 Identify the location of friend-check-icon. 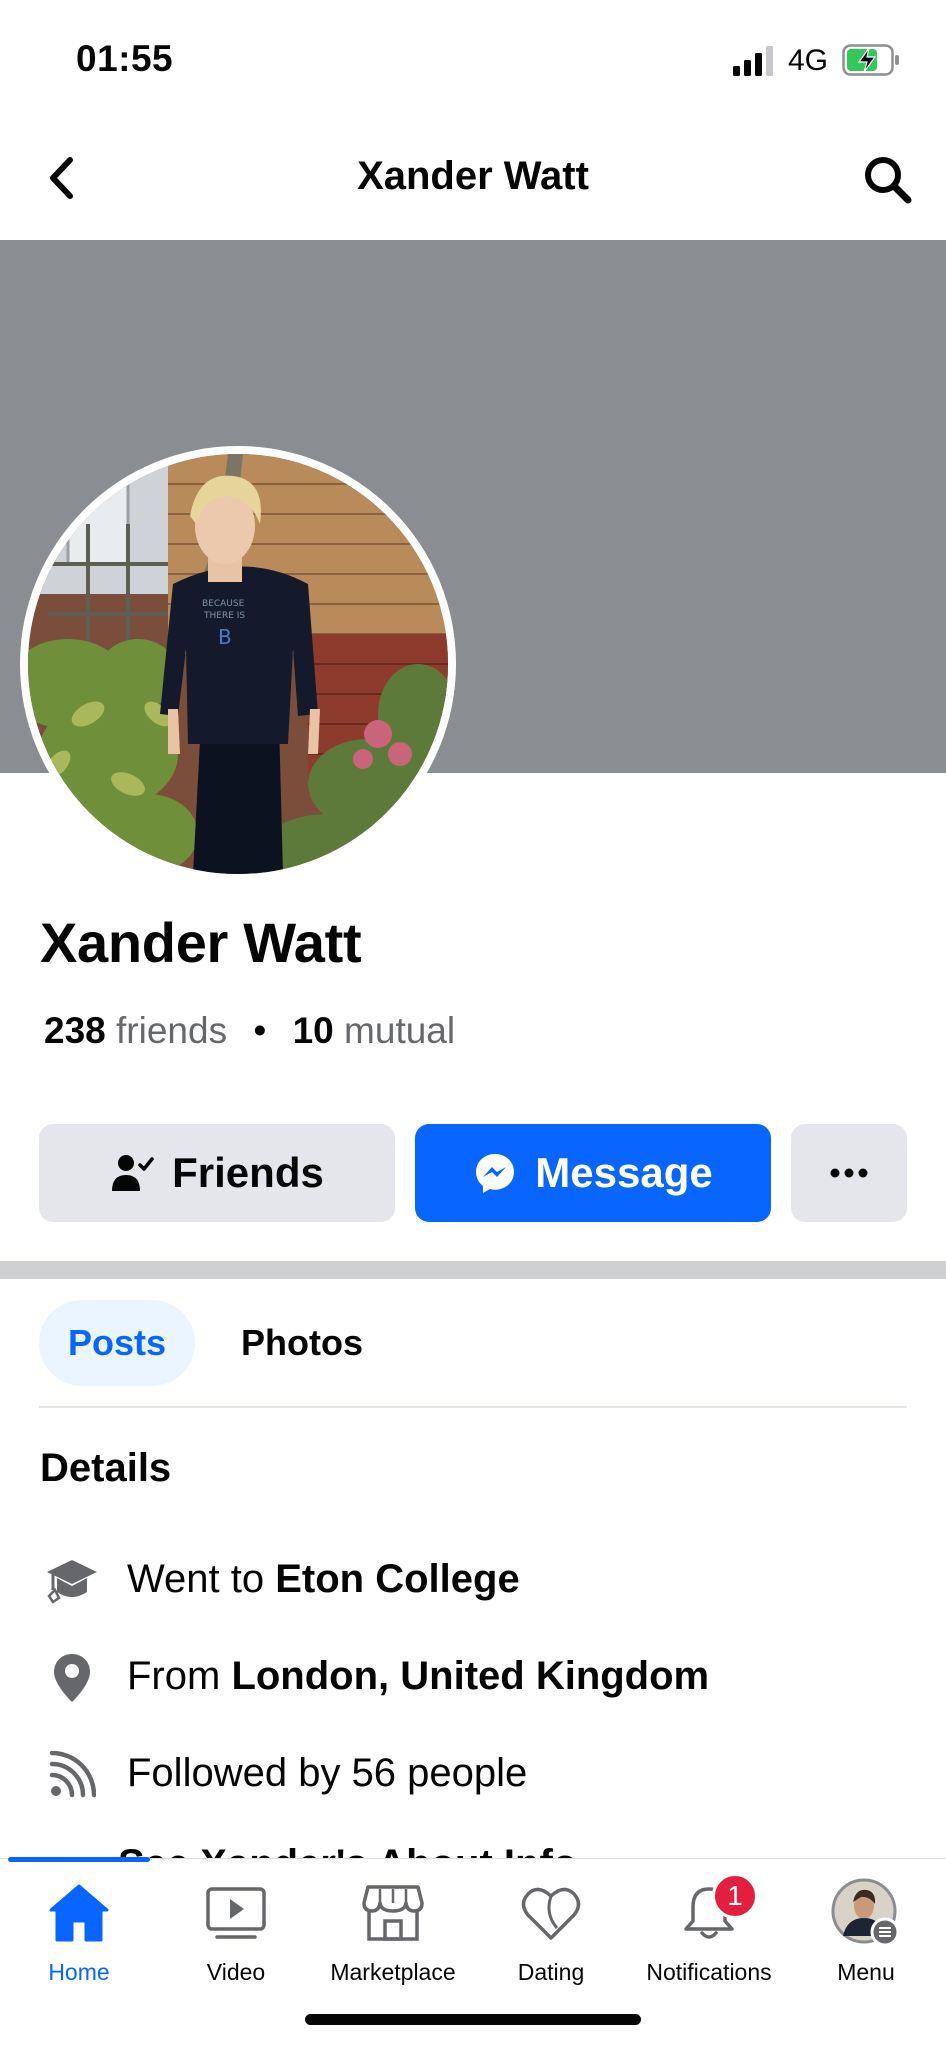
(133, 1173).